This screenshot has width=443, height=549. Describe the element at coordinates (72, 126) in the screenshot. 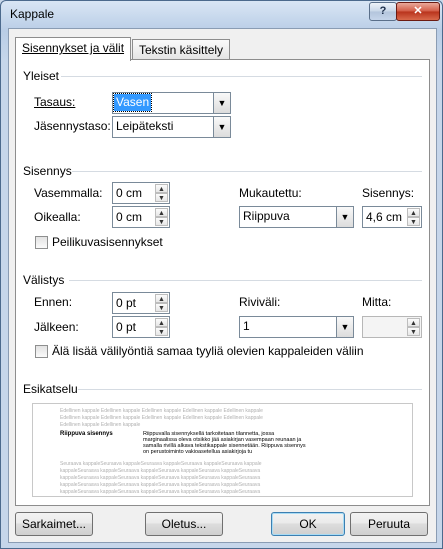

I see `outline-level-label: Jäsennystaso:` at that location.